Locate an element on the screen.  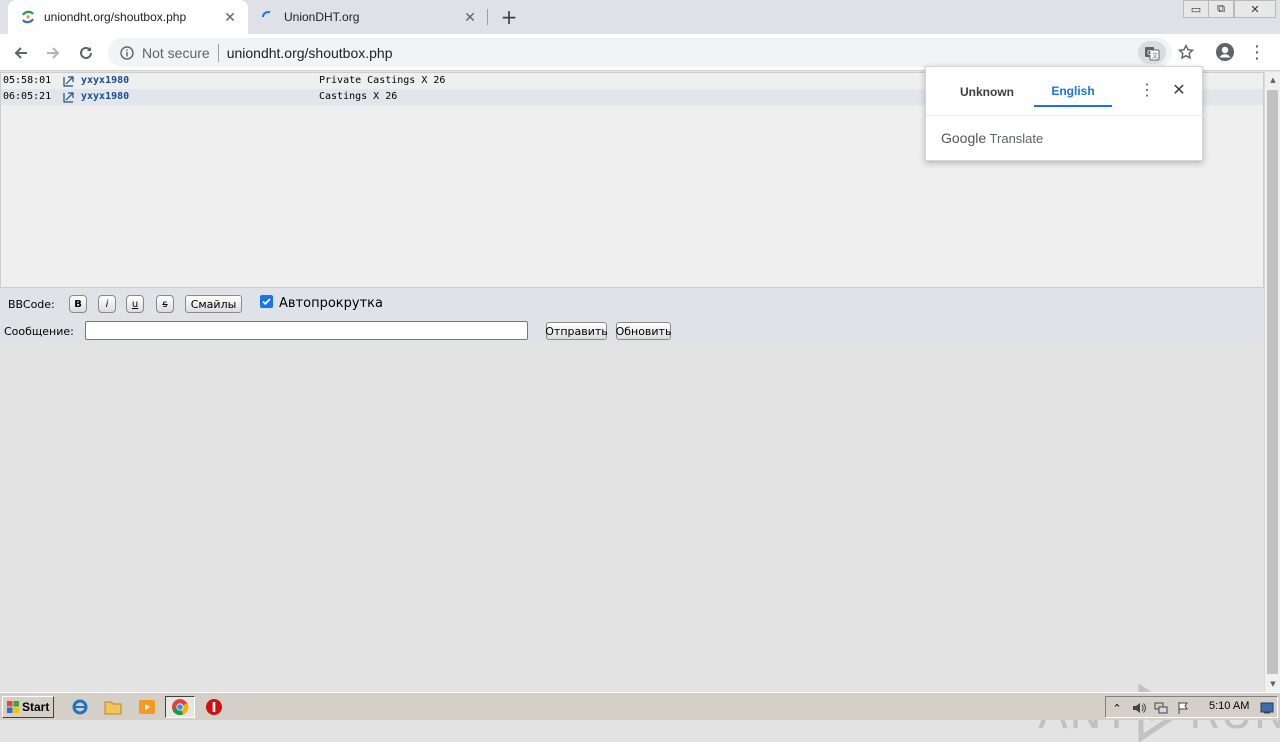
message-text: Private Castings X 26 is located at coordinates (382, 80).